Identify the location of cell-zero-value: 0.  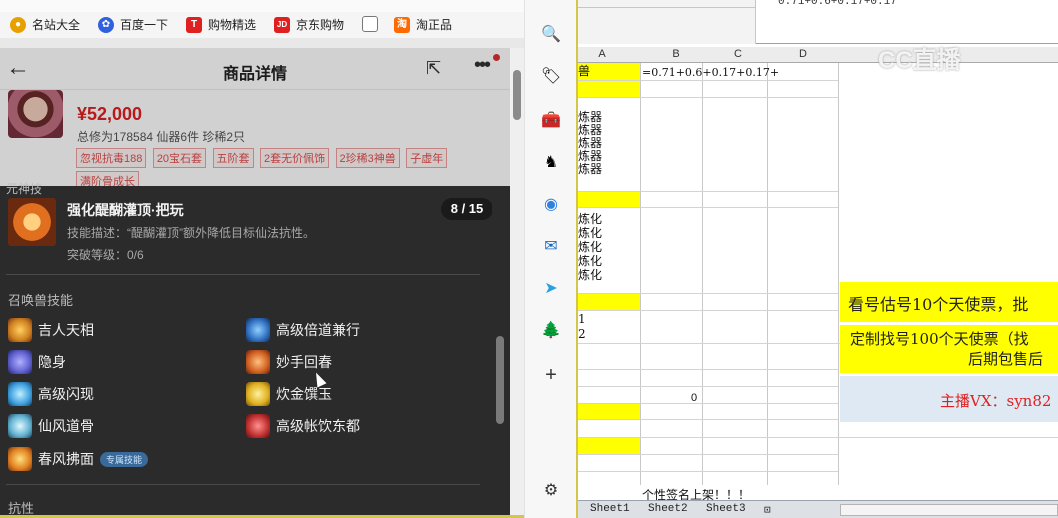
(694, 398).